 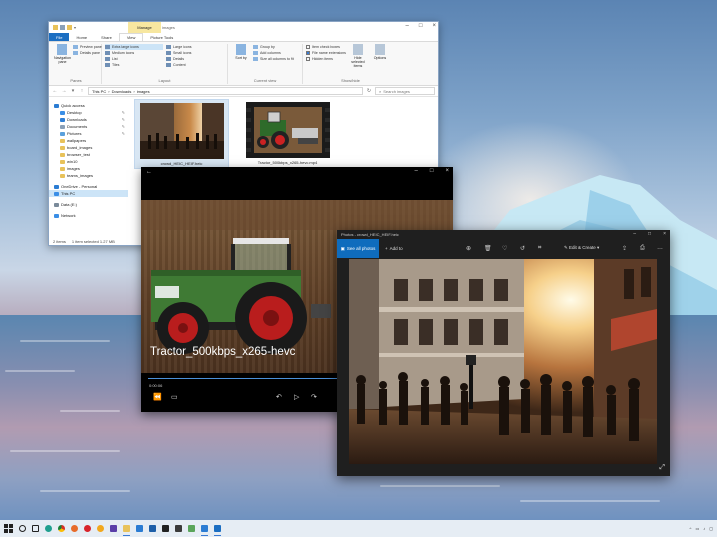 What do you see at coordinates (191, 528) in the screenshot?
I see `sticky-notes-icon` at bounding box center [191, 528].